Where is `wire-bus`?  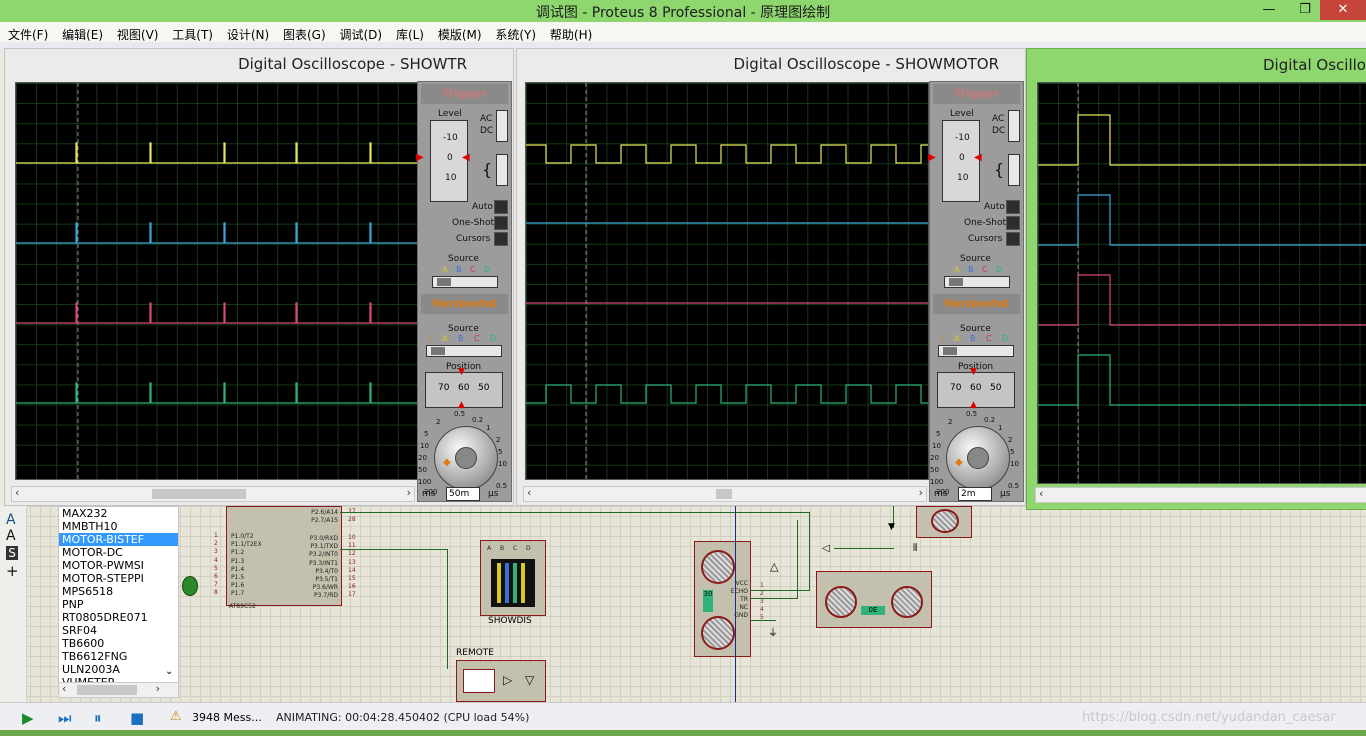
wire-bus is located at coordinates (735, 604).